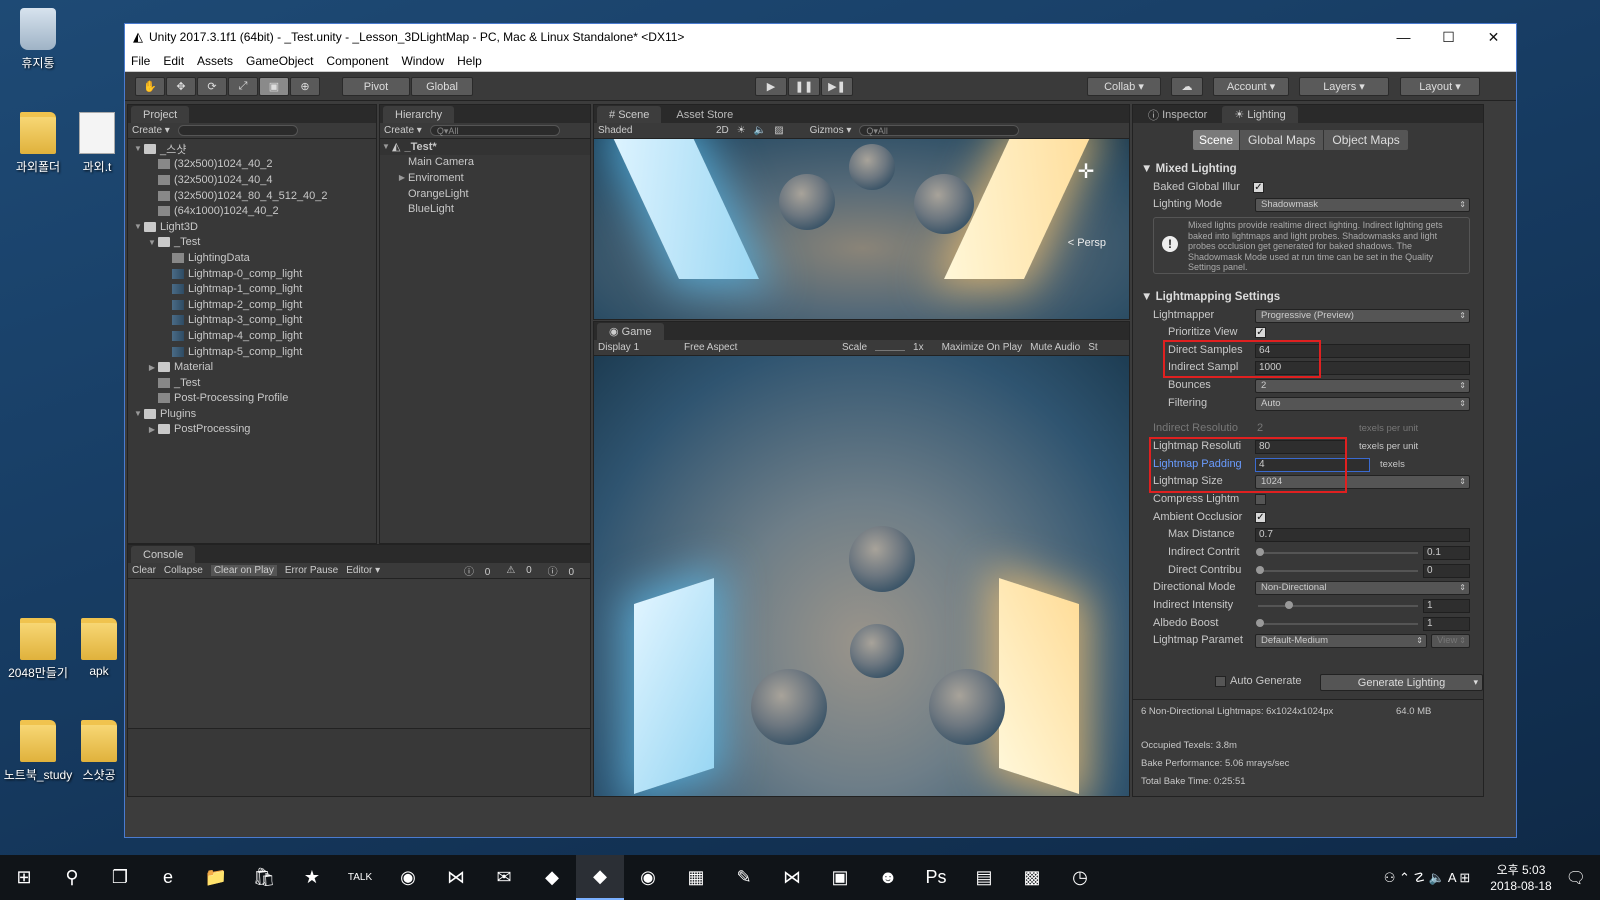 Image resolution: width=1600 pixels, height=900 pixels. Describe the element at coordinates (419, 114) in the screenshot. I see `tab-hierarchy: Hierarchy` at that location.